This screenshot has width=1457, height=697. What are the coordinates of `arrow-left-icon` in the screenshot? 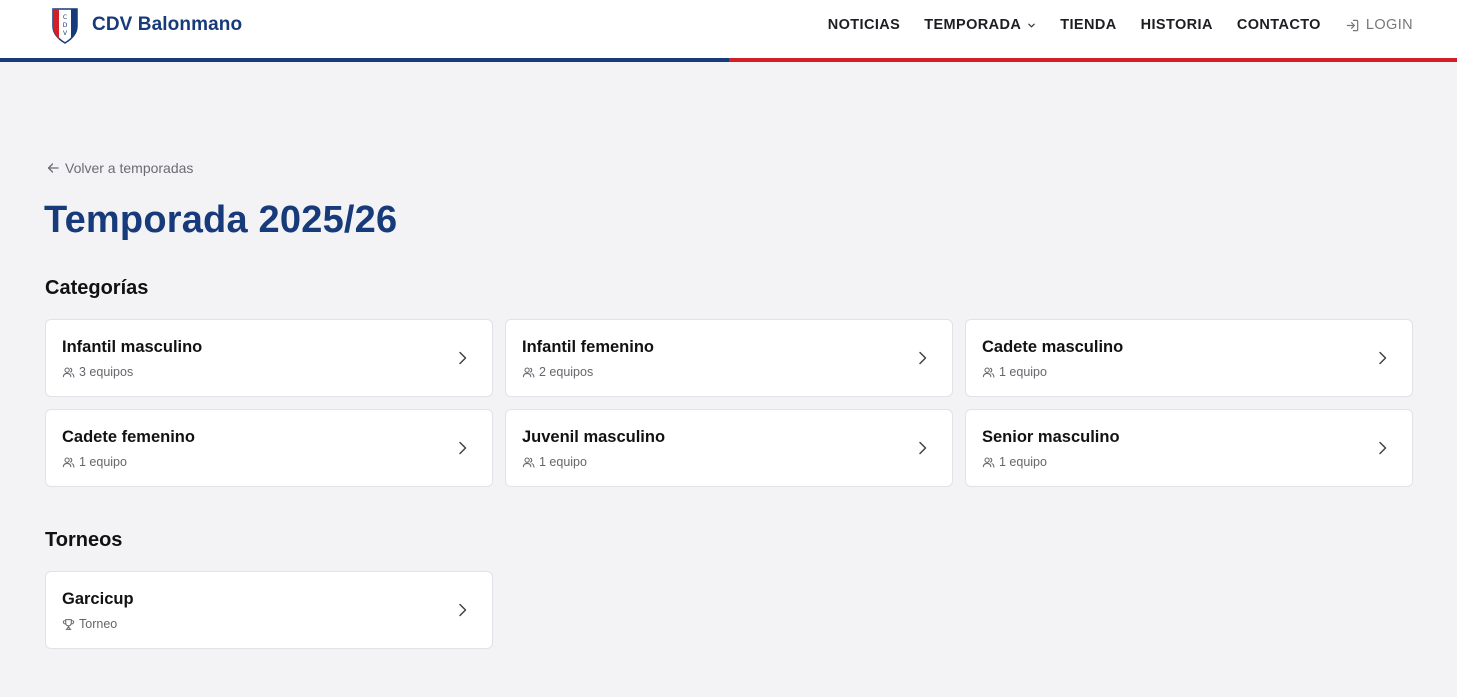 It's located at (53, 168).